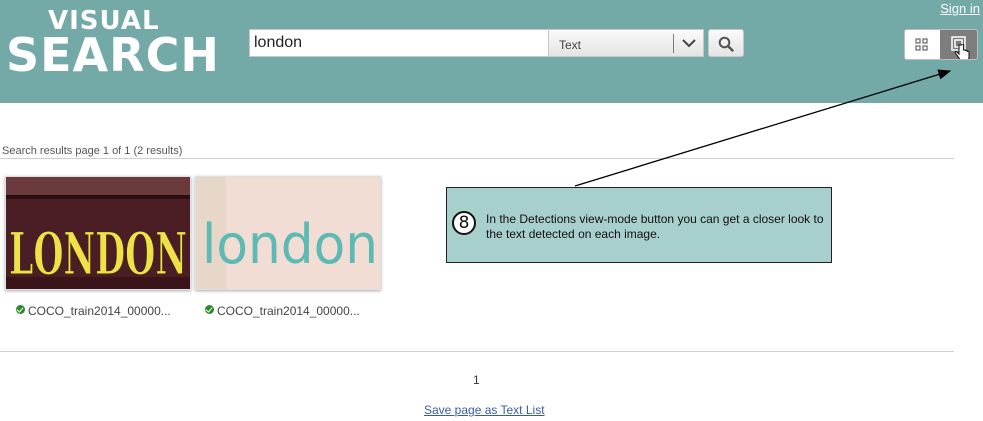  I want to click on result-image-text-1: LONDON, so click(98, 254).